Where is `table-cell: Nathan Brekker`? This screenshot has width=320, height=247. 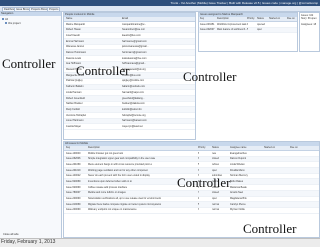
table-cell: Nathan Brekker is located at coordinates (74, 104).